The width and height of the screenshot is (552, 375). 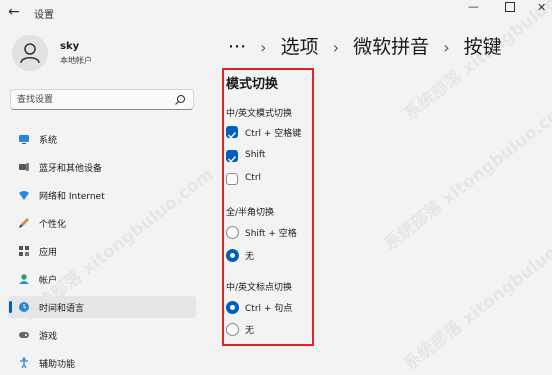 I want to click on section-title: 模式切换, so click(x=252, y=84).